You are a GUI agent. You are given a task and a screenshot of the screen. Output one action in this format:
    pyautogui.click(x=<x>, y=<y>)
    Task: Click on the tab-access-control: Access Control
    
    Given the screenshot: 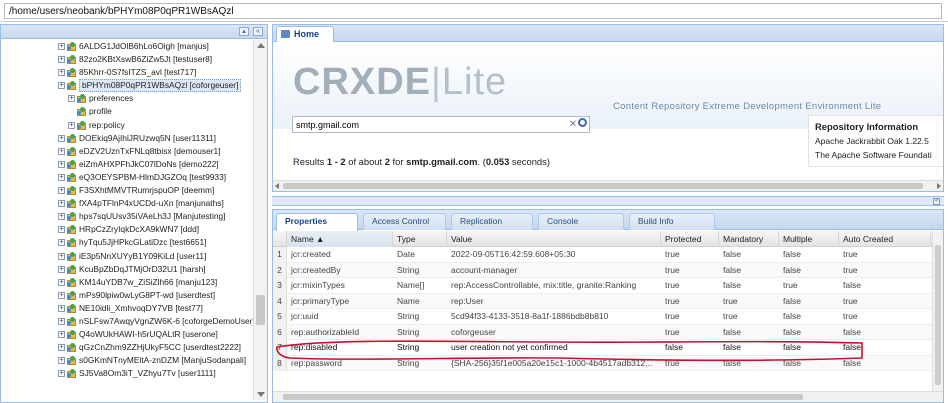 What is the action you would take?
    pyautogui.click(x=404, y=221)
    